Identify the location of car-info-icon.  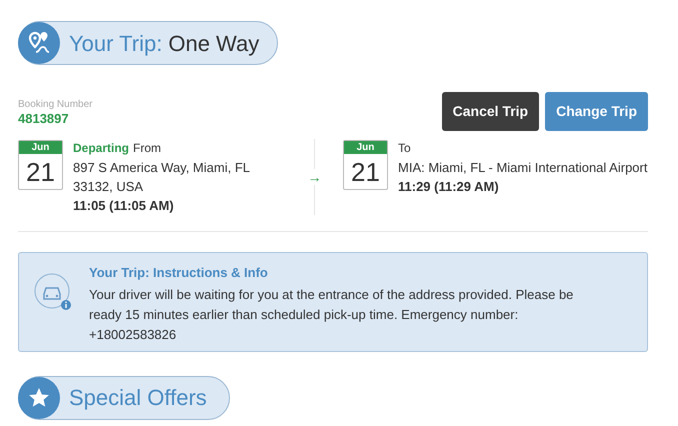
(53, 292).